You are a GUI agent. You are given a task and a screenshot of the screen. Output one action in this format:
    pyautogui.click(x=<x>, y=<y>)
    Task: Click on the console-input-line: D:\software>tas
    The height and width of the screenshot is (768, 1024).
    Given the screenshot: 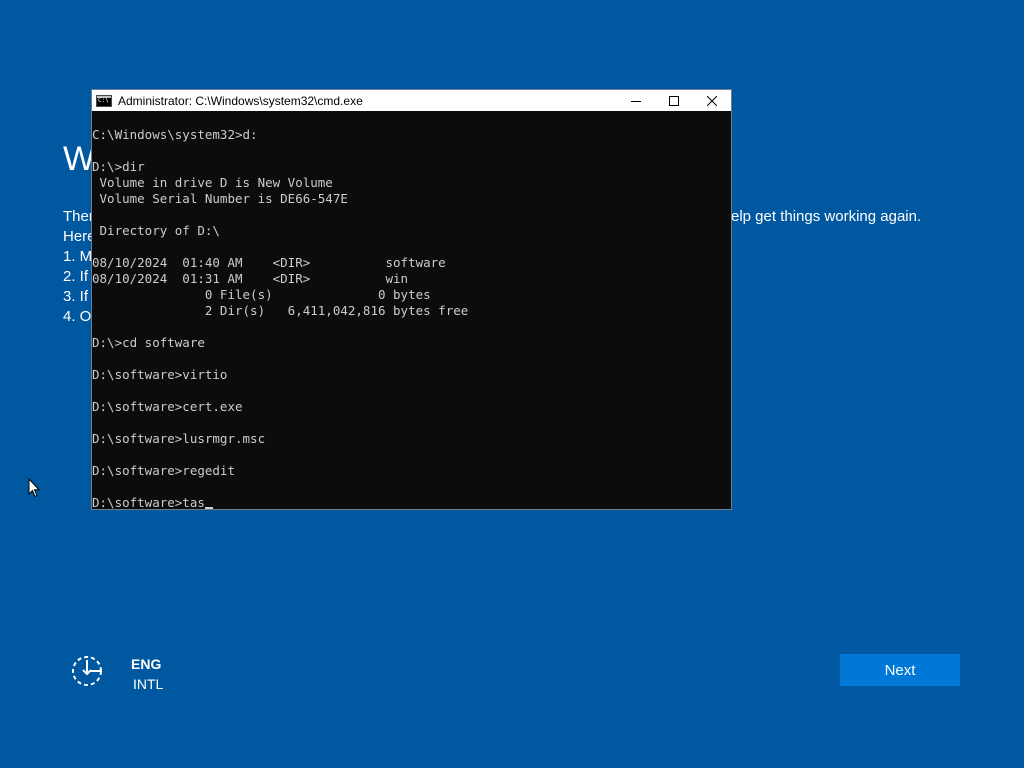 What is the action you would take?
    pyautogui.click(x=280, y=502)
    